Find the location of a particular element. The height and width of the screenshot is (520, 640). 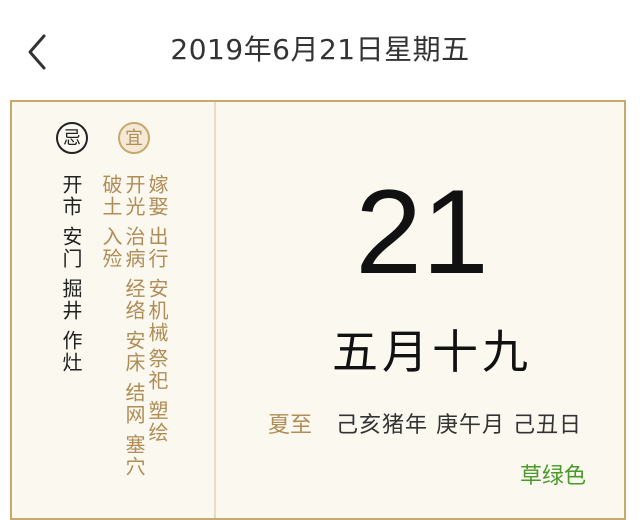

avoid-item: 作灶 is located at coordinates (71, 352).